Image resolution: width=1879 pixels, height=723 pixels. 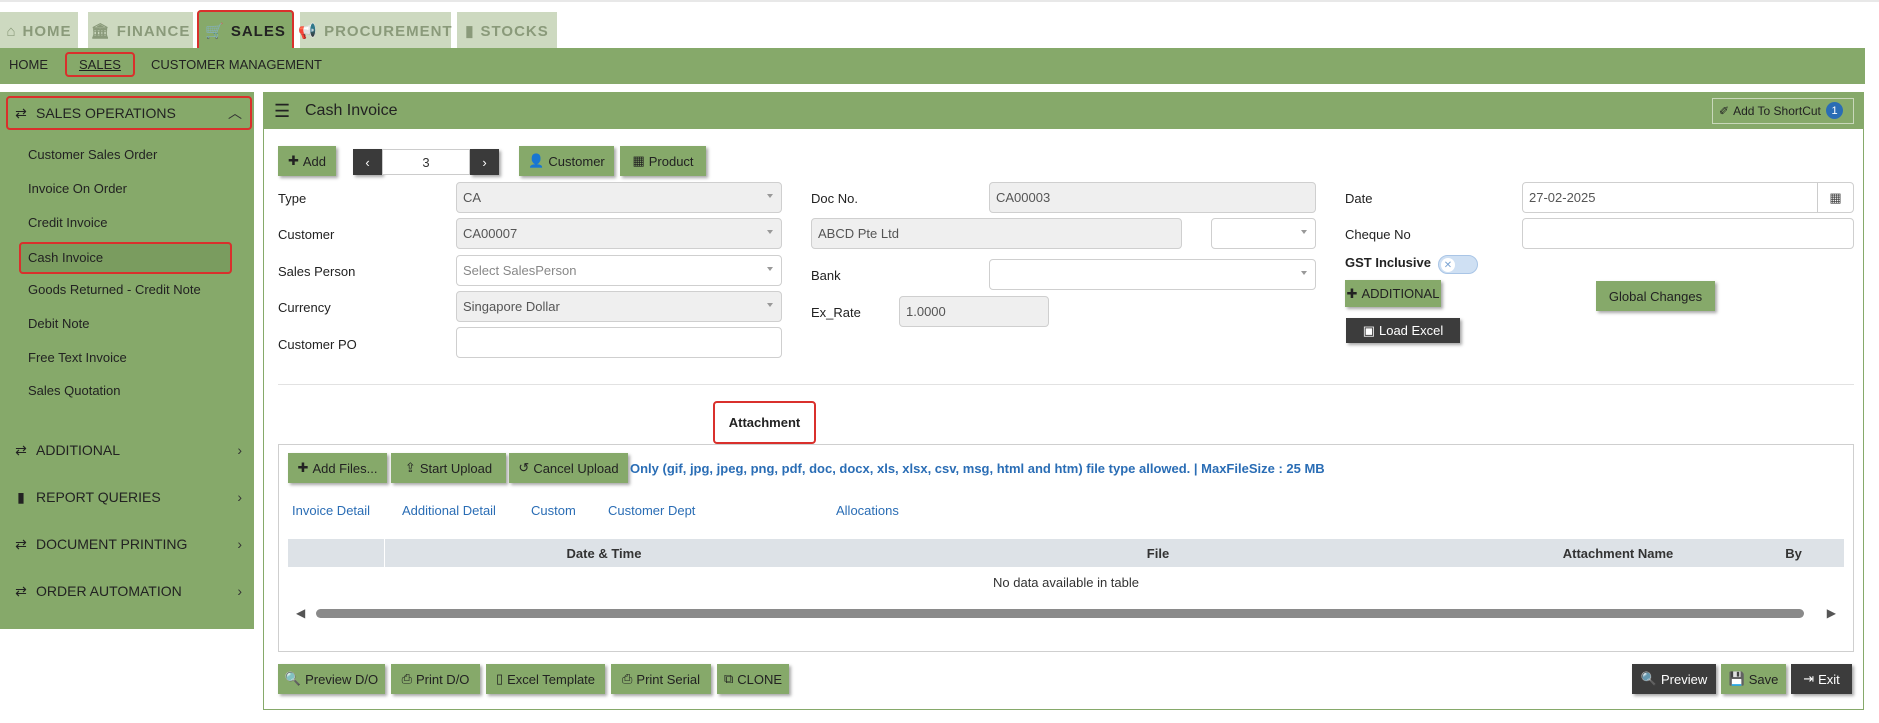 I want to click on scroll-right-icon: ▶, so click(x=1831, y=613).